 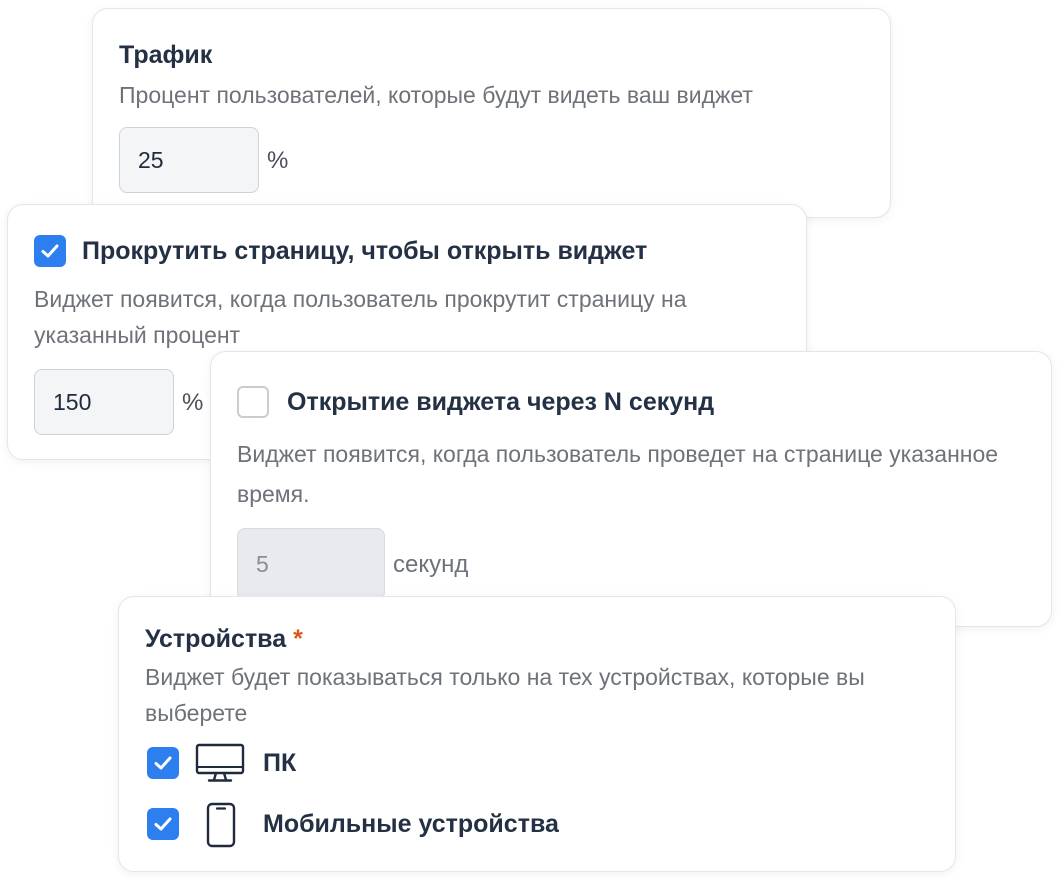 I want to click on scroll-unit: %, so click(x=193, y=402).